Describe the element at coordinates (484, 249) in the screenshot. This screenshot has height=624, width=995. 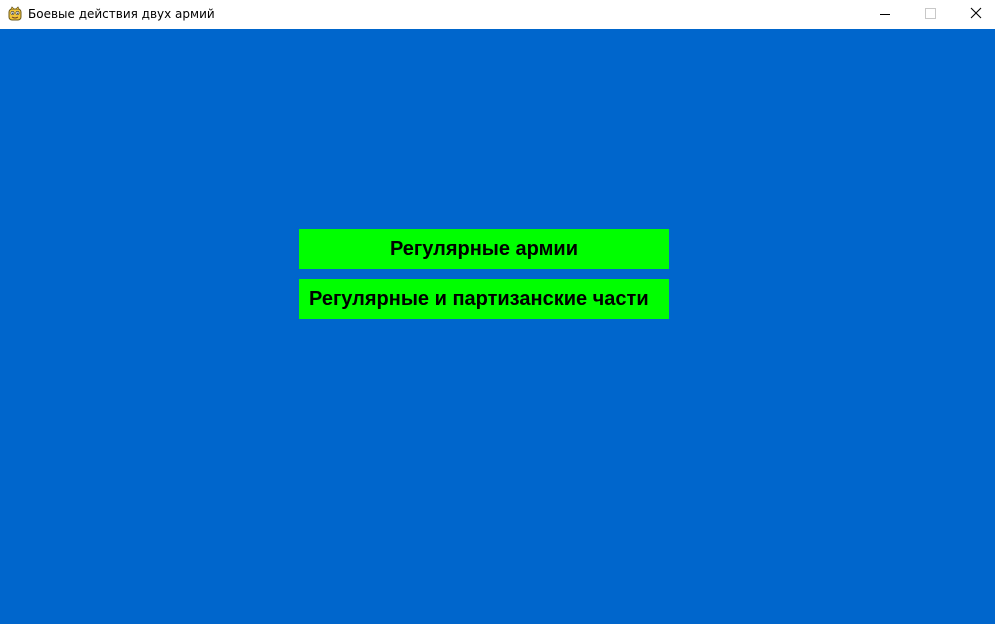
I see `regular-armies-button: Регулярные армии` at that location.